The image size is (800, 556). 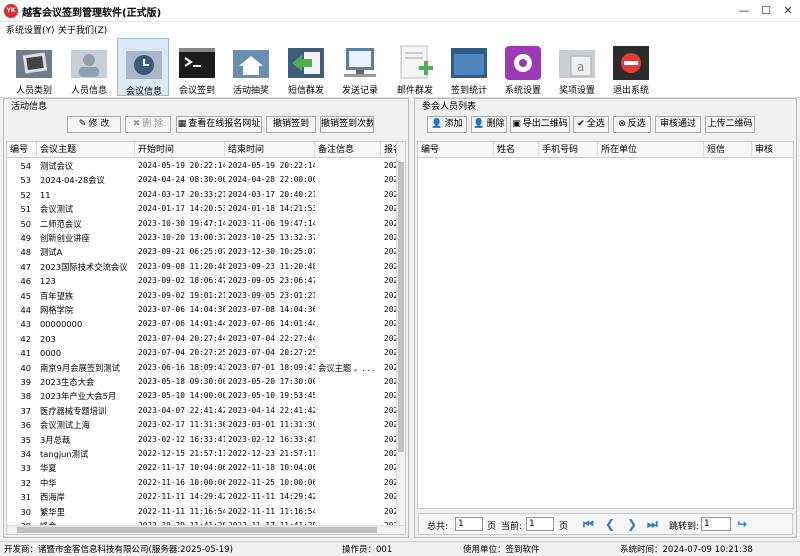 What do you see at coordinates (181, 353) in the screenshot?
I see `meeting-cell: 2023-07-04 20:27:25` at bounding box center [181, 353].